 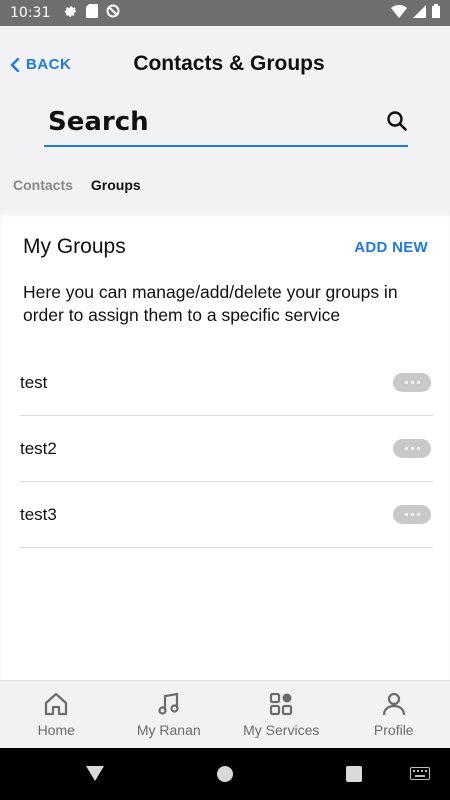 What do you see at coordinates (56, 704) in the screenshot?
I see `home-icon` at bounding box center [56, 704].